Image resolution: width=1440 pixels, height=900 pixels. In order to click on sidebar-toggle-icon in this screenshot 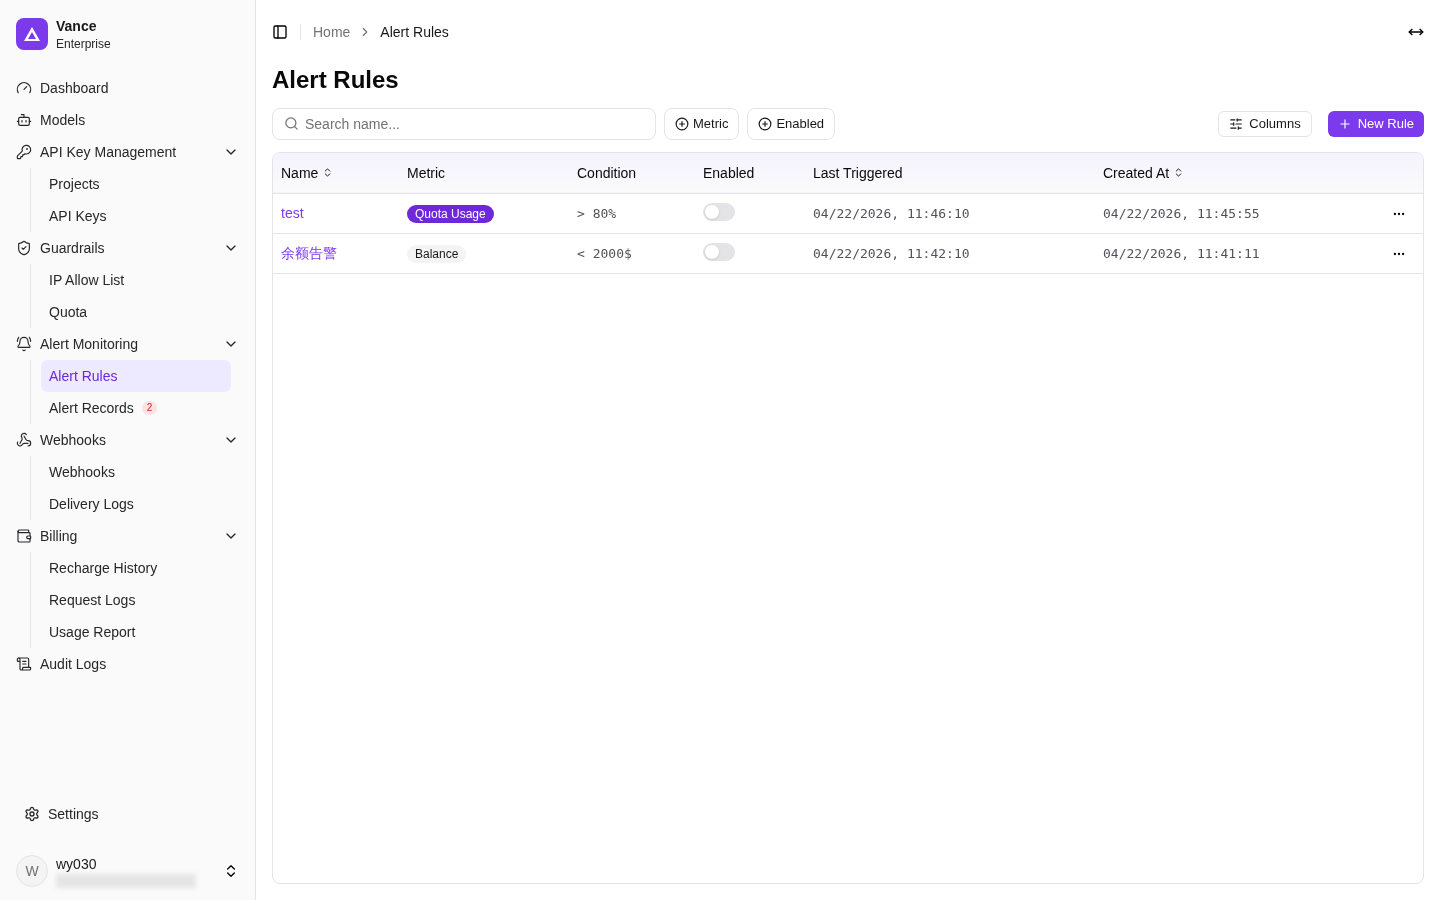, I will do `click(280, 32)`.